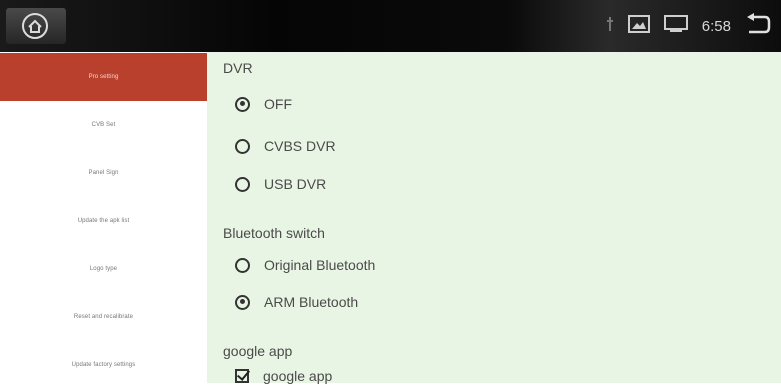  What do you see at coordinates (610, 26) in the screenshot?
I see `usb-icon` at bounding box center [610, 26].